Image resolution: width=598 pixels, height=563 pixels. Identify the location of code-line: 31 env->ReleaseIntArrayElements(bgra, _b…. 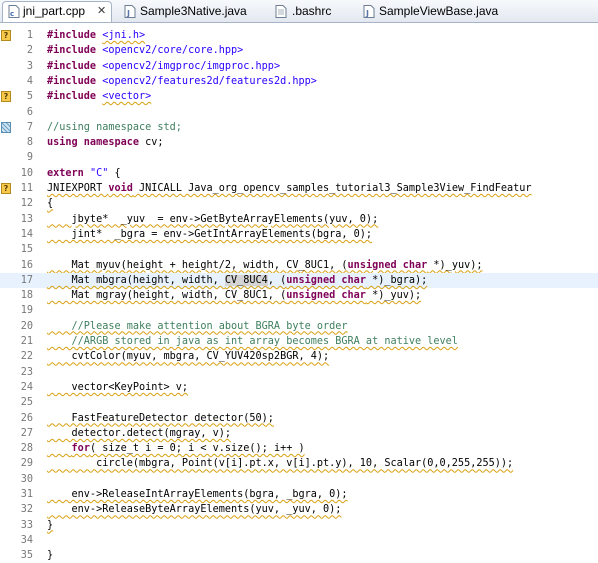
(299, 494).